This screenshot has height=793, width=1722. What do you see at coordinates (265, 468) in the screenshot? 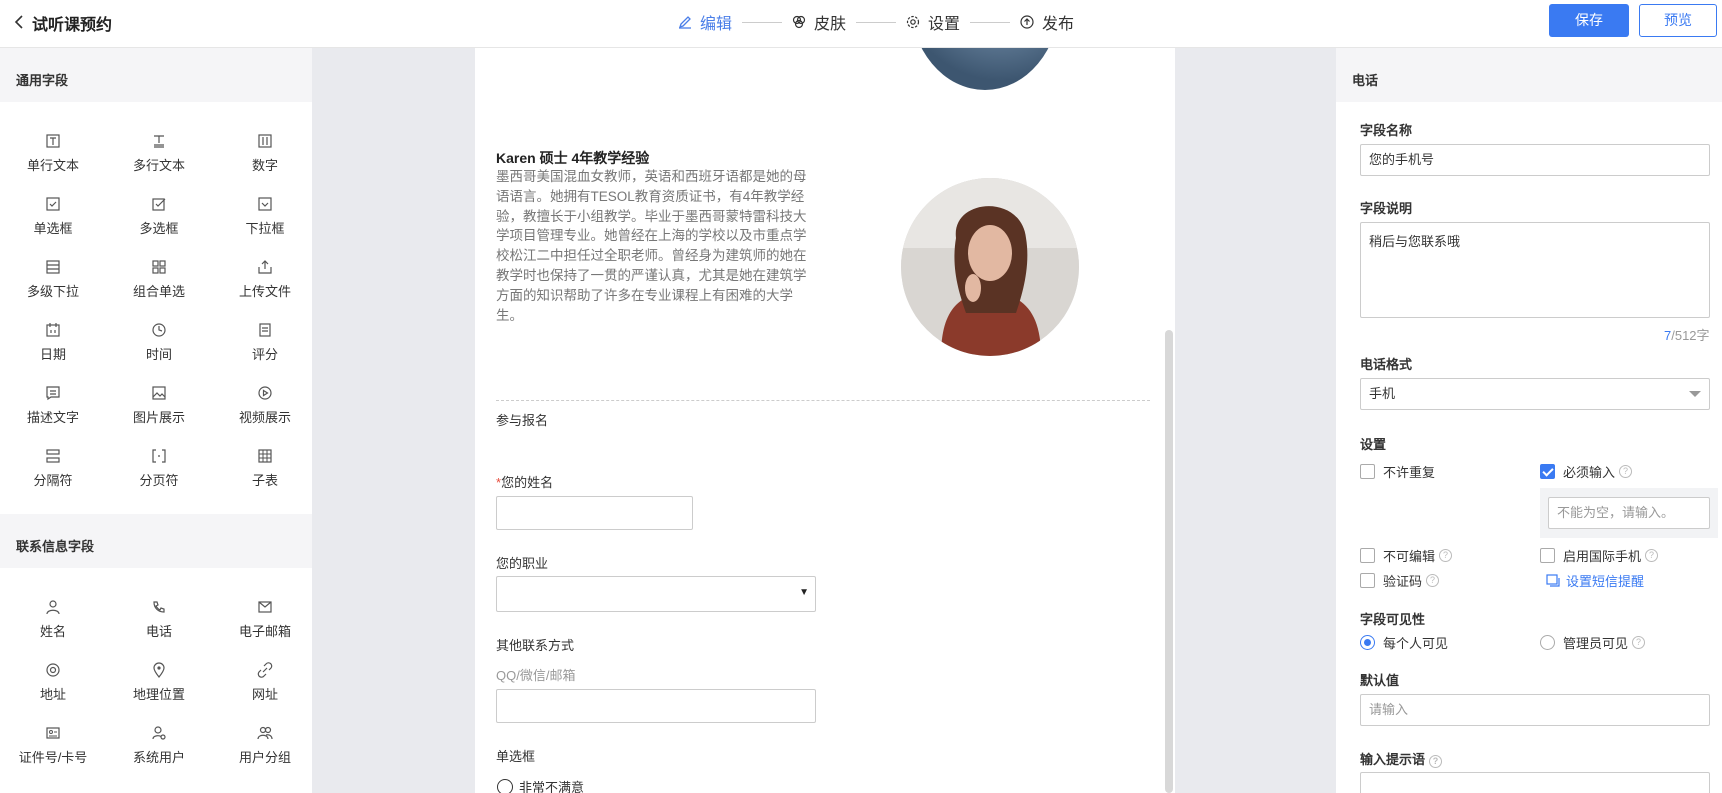
I see `field-subtable: 子表` at bounding box center [265, 468].